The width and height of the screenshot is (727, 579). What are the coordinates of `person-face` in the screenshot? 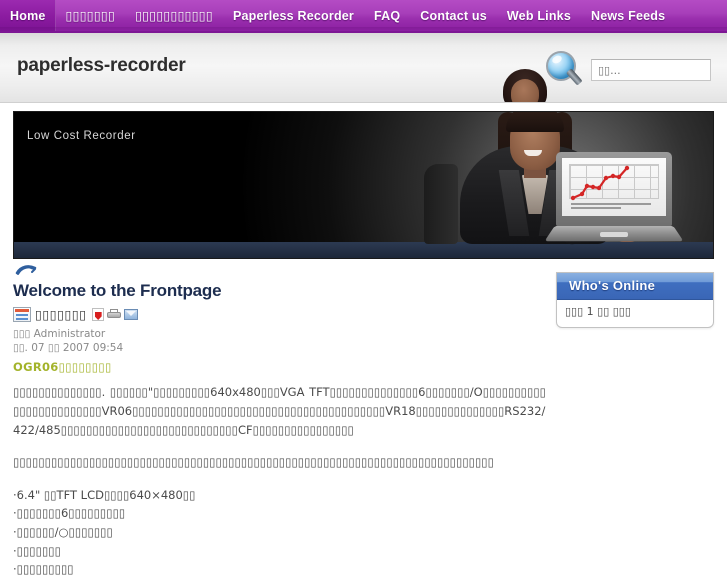 It's located at (525, 90).